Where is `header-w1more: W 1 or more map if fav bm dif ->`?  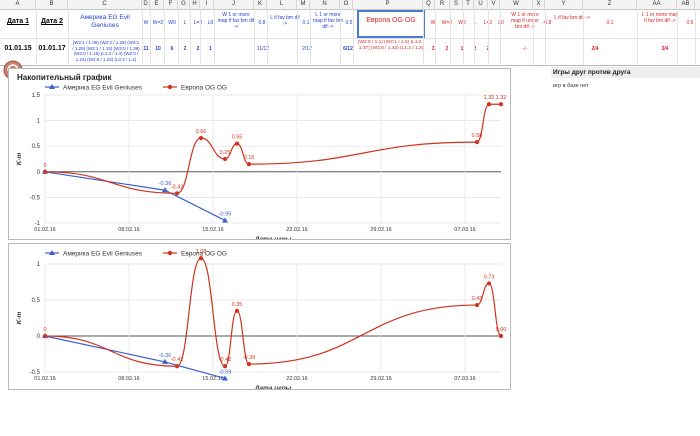 header-w1more: W 1 or more map if fav bm dif -> is located at coordinates (236, 21).